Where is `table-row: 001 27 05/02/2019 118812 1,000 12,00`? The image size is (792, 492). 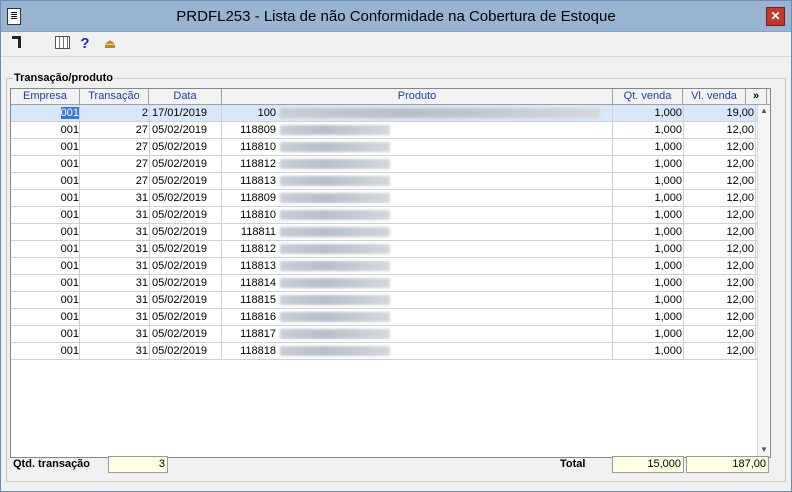 table-row: 001 27 05/02/2019 118812 1,000 12,00 is located at coordinates (384, 164).